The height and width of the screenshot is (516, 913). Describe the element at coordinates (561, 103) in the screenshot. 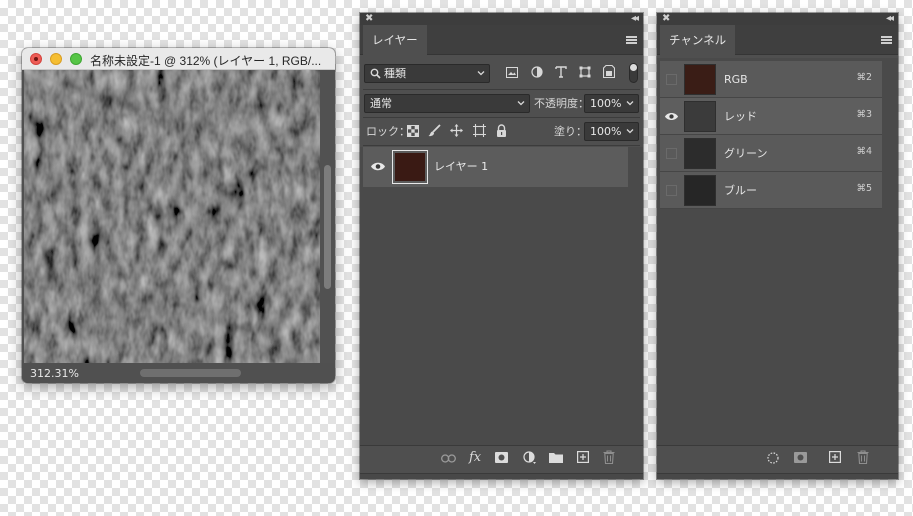

I see `opacity-label: 不透明度：` at that location.